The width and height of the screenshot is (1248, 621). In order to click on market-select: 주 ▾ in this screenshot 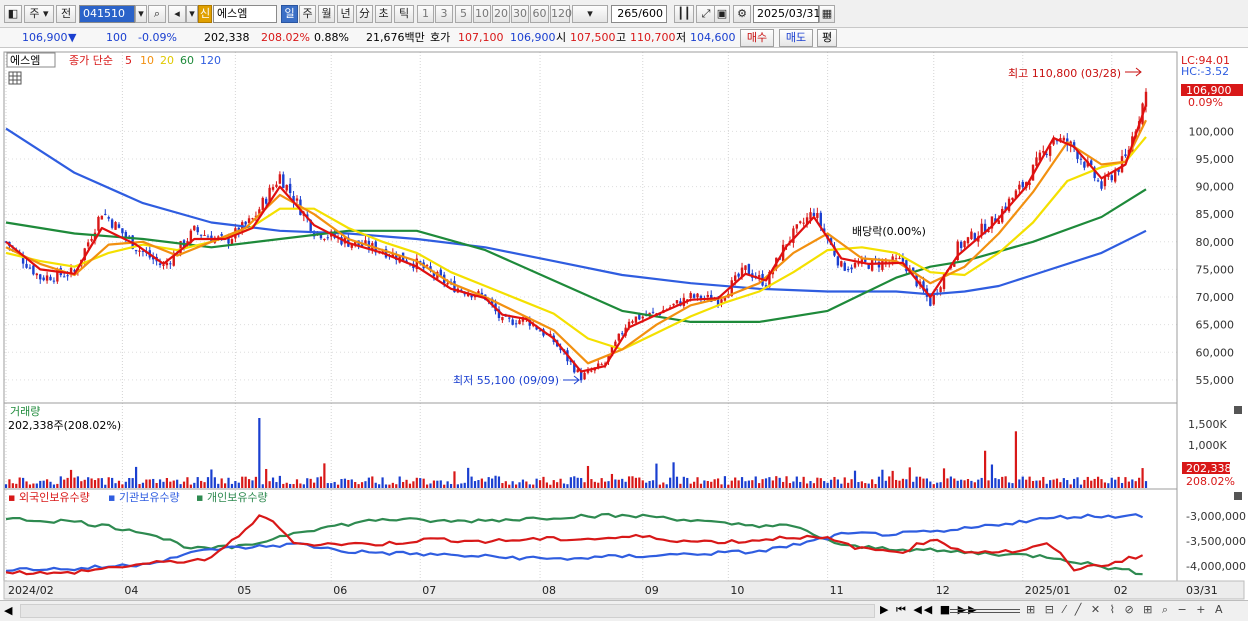, I will do `click(39, 14)`.